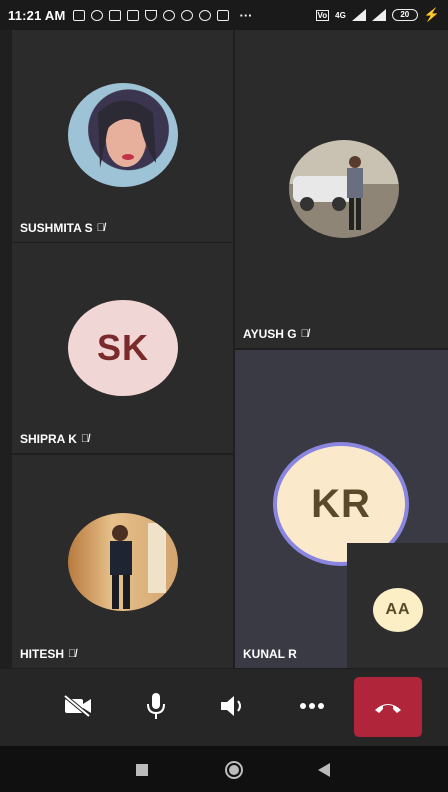 This screenshot has width=448, height=792. I want to click on more-notifications-icon: ···, so click(246, 15).